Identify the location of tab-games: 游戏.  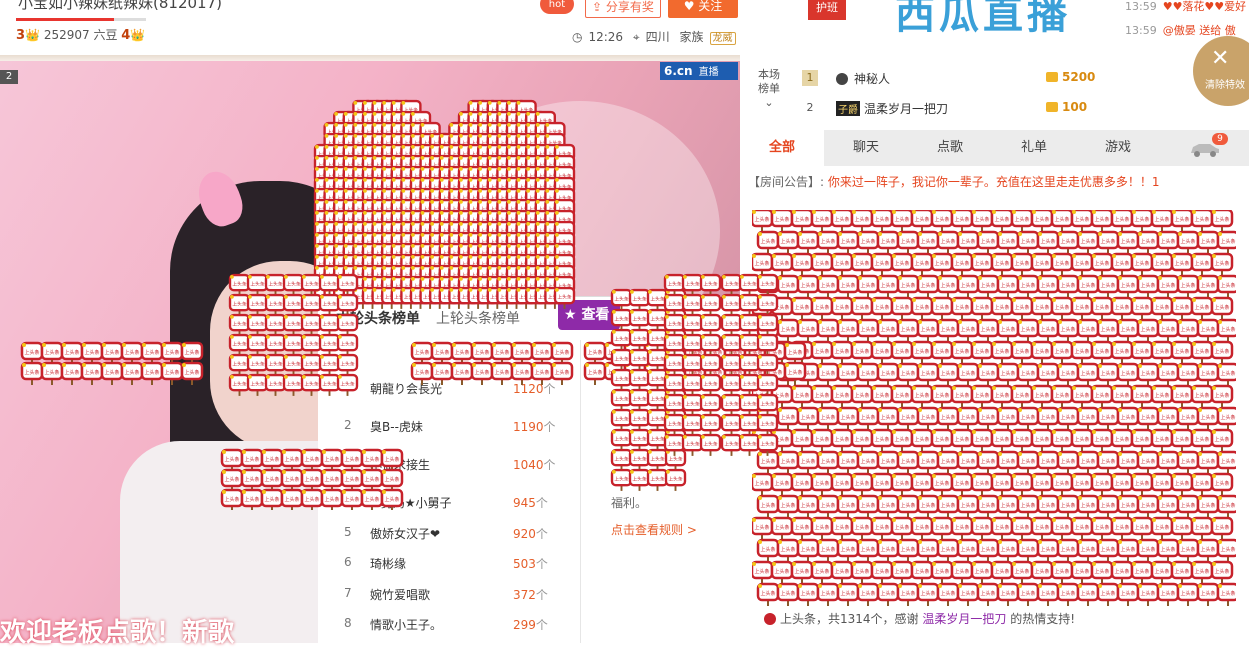
(1118, 148).